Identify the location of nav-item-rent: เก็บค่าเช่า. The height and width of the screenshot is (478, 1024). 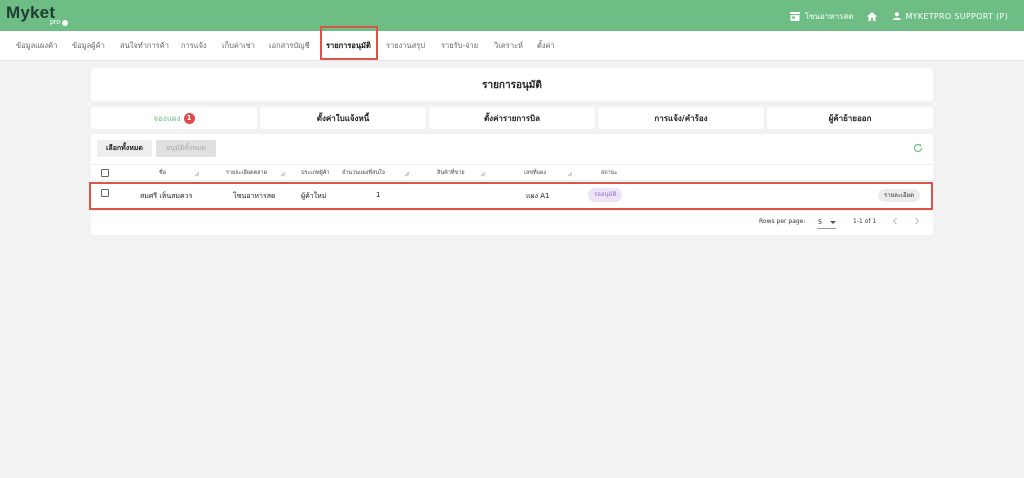
(238, 46).